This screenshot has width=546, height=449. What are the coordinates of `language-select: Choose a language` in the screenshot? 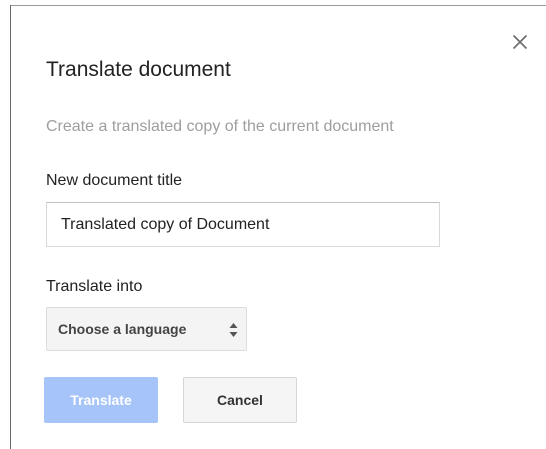 It's located at (146, 329).